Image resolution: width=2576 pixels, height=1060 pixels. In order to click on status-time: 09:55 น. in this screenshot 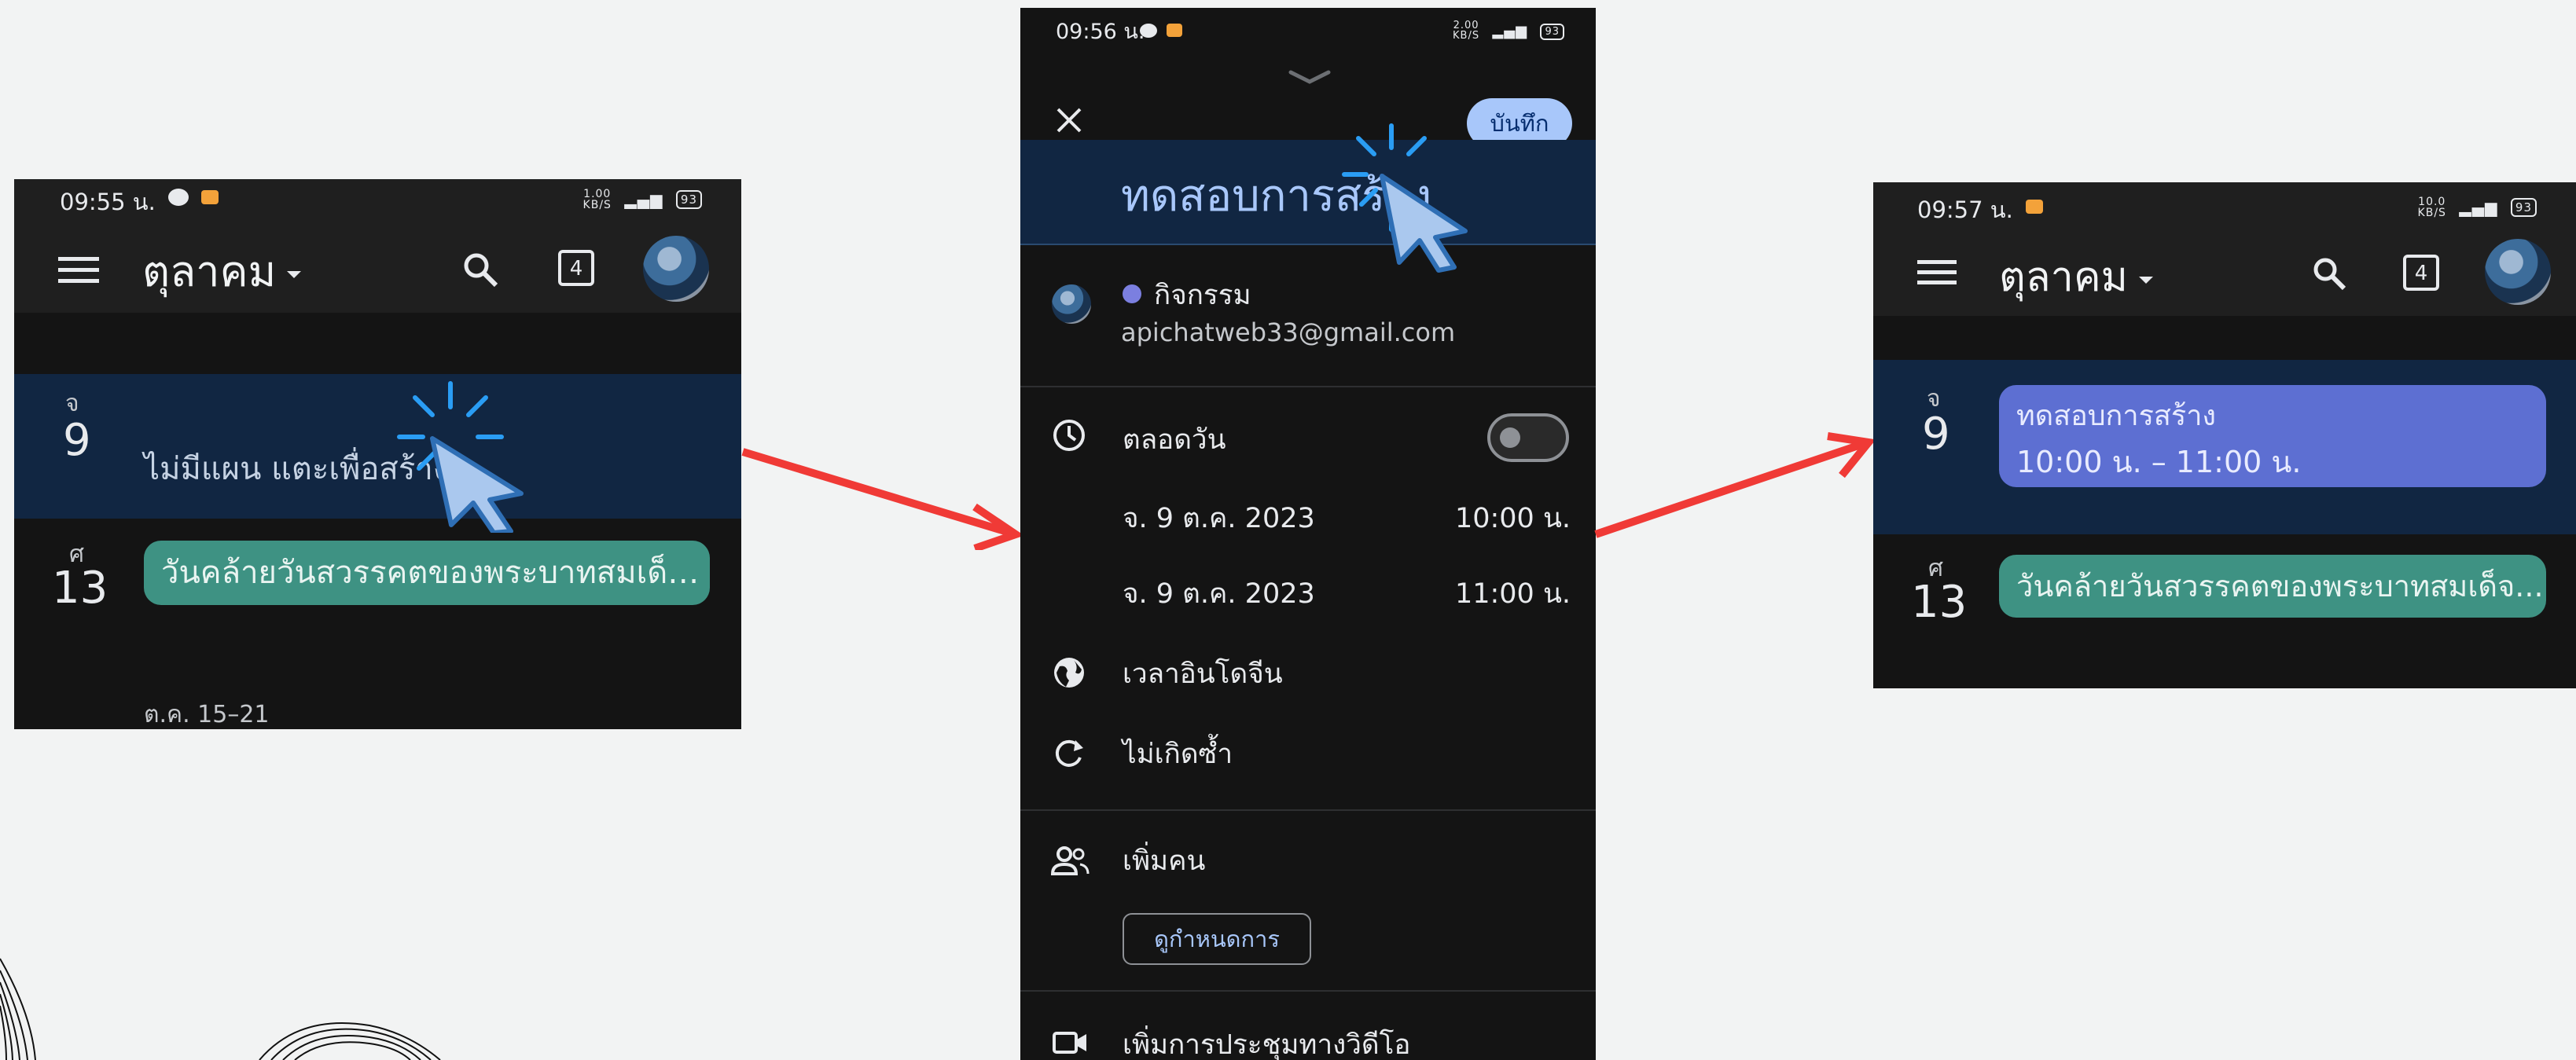, I will do `click(108, 202)`.